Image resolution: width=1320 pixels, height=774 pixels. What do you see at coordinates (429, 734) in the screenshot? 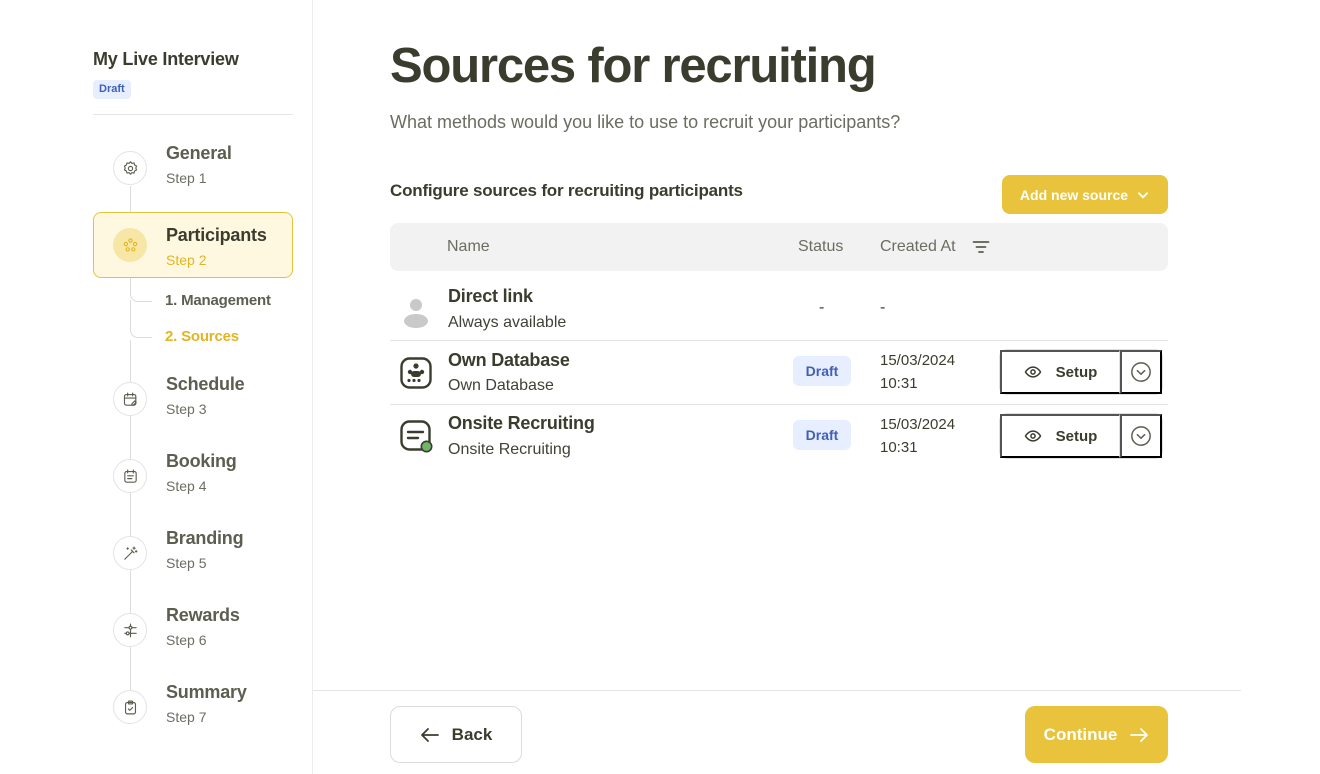
I see `arrow-left-icon` at bounding box center [429, 734].